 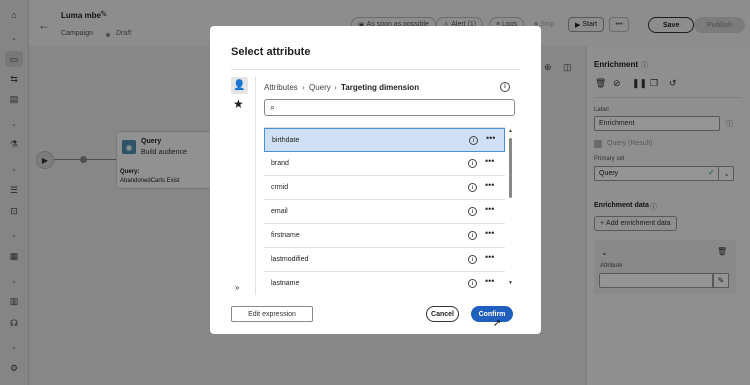 I want to click on attribute-name: brand, so click(x=280, y=163).